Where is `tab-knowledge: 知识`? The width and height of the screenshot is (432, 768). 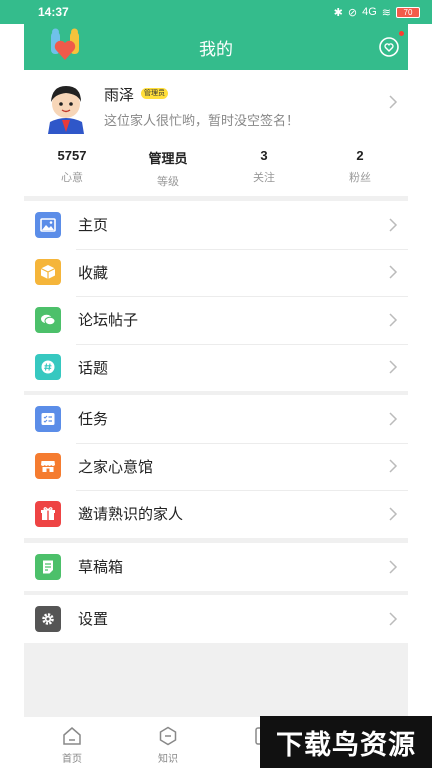
tab-knowledge: 知识 is located at coordinates (168, 742).